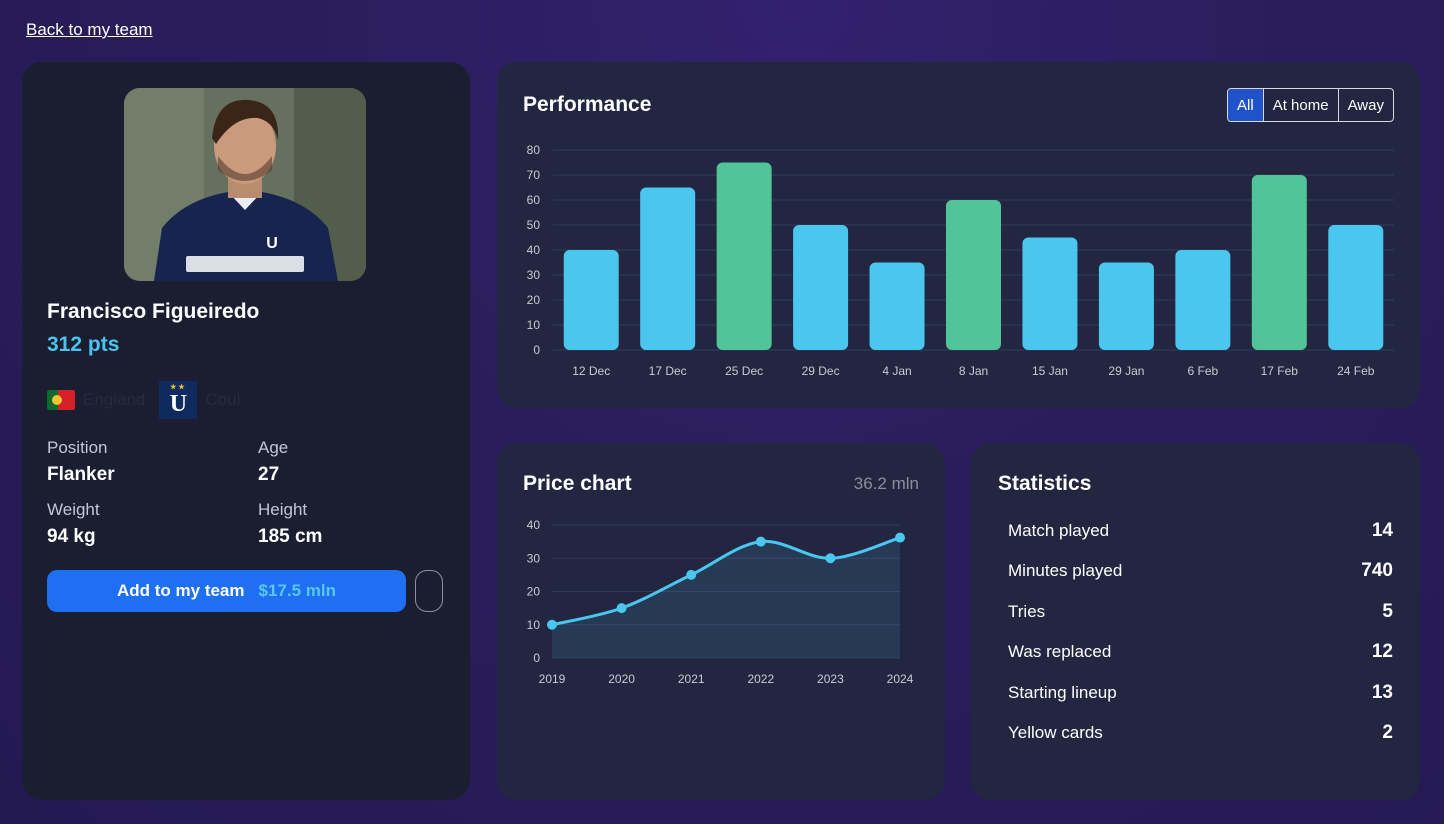 The image size is (1444, 824). Describe the element at coordinates (272, 243) in the screenshot. I see `svg-text: U` at that location.